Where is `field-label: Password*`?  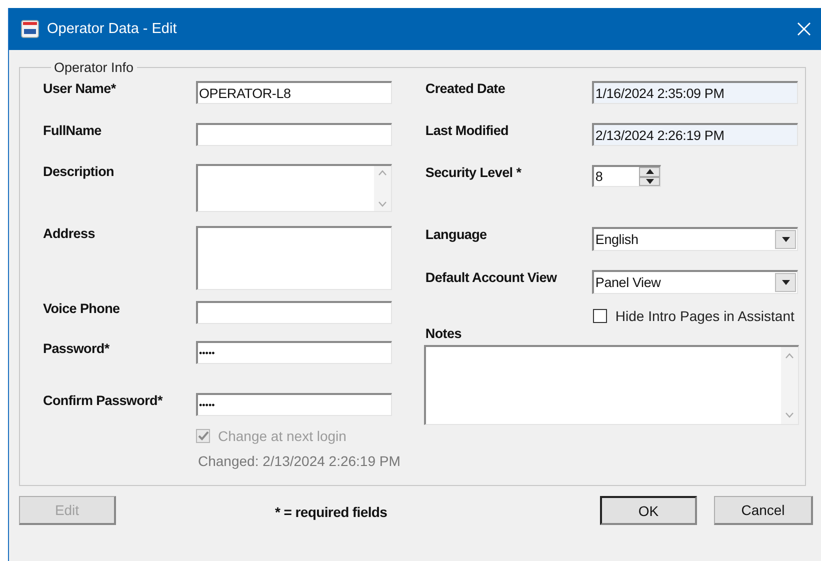
field-label: Password* is located at coordinates (76, 348).